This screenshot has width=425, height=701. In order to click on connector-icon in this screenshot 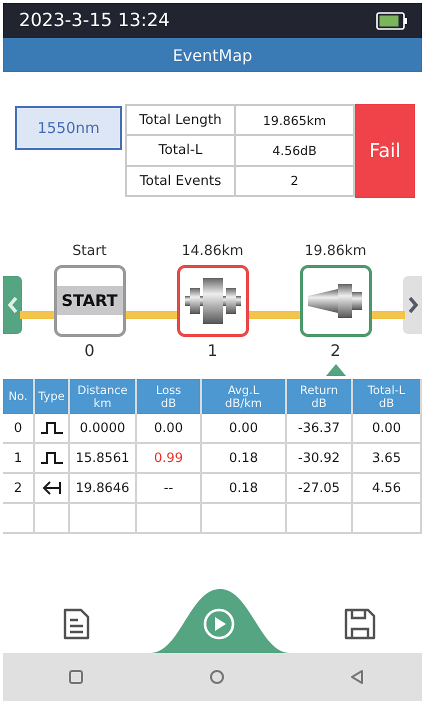, I will do `click(212, 300)`.